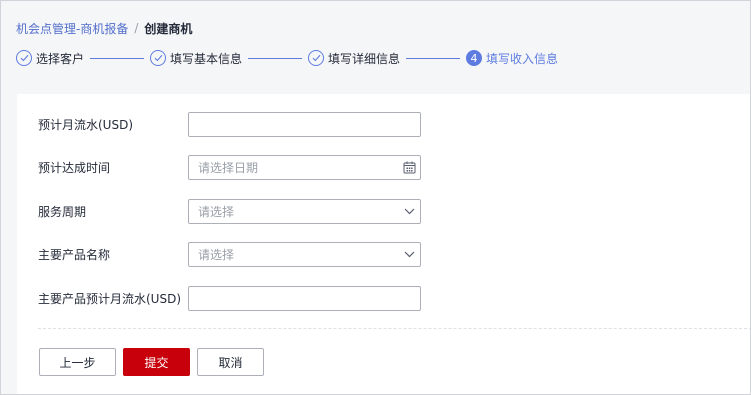 The height and width of the screenshot is (395, 751). I want to click on main-product-label: 主要产品名称, so click(74, 254).